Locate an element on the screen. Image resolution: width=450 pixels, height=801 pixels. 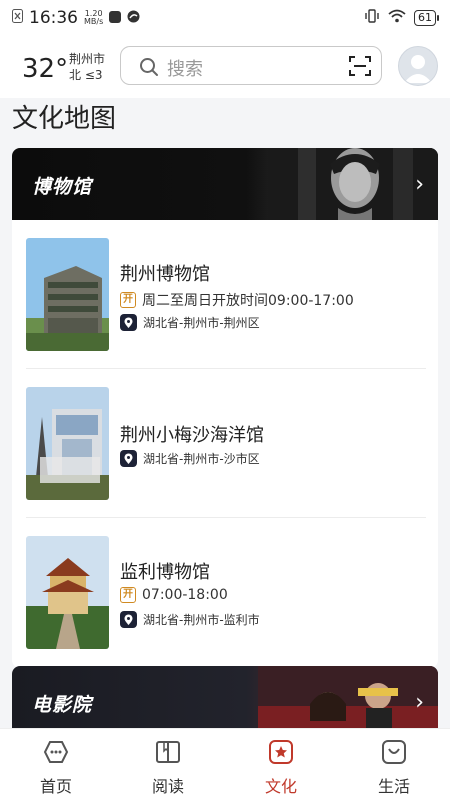
nav-label: 文化 is located at coordinates (280, 786).